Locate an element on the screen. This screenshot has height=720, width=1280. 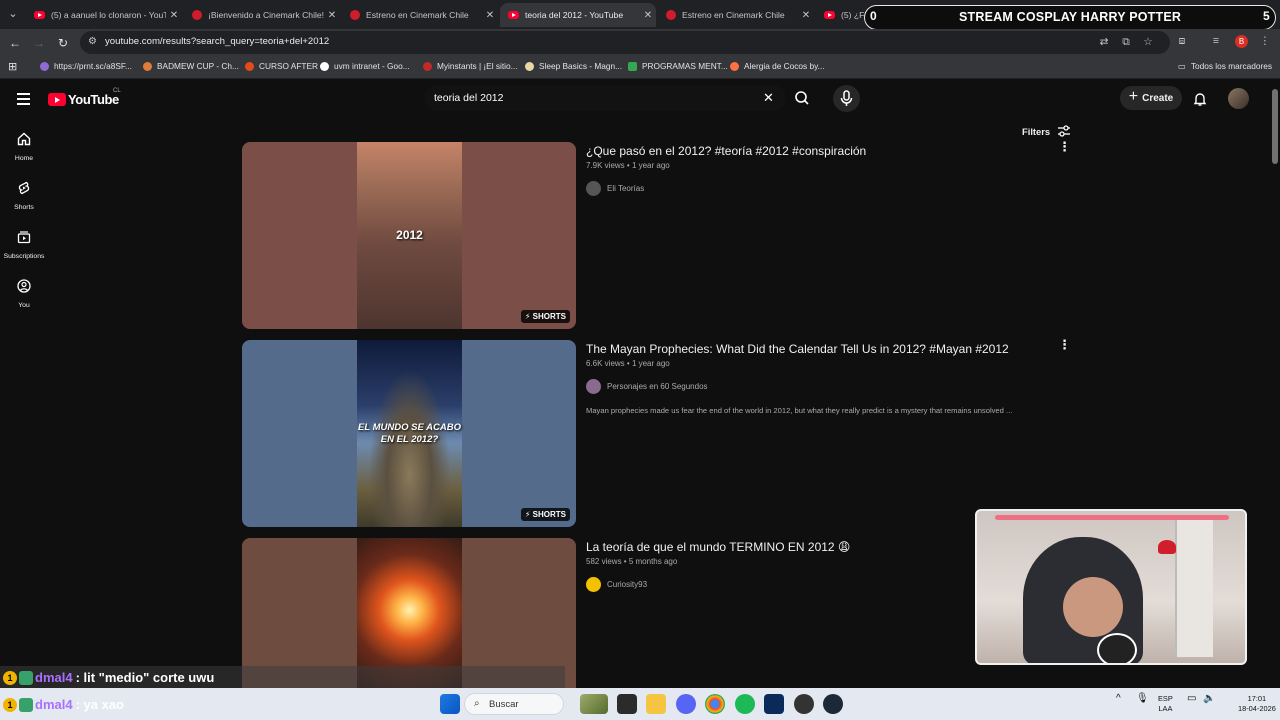
plus-icon: + is located at coordinates (1133, 96).